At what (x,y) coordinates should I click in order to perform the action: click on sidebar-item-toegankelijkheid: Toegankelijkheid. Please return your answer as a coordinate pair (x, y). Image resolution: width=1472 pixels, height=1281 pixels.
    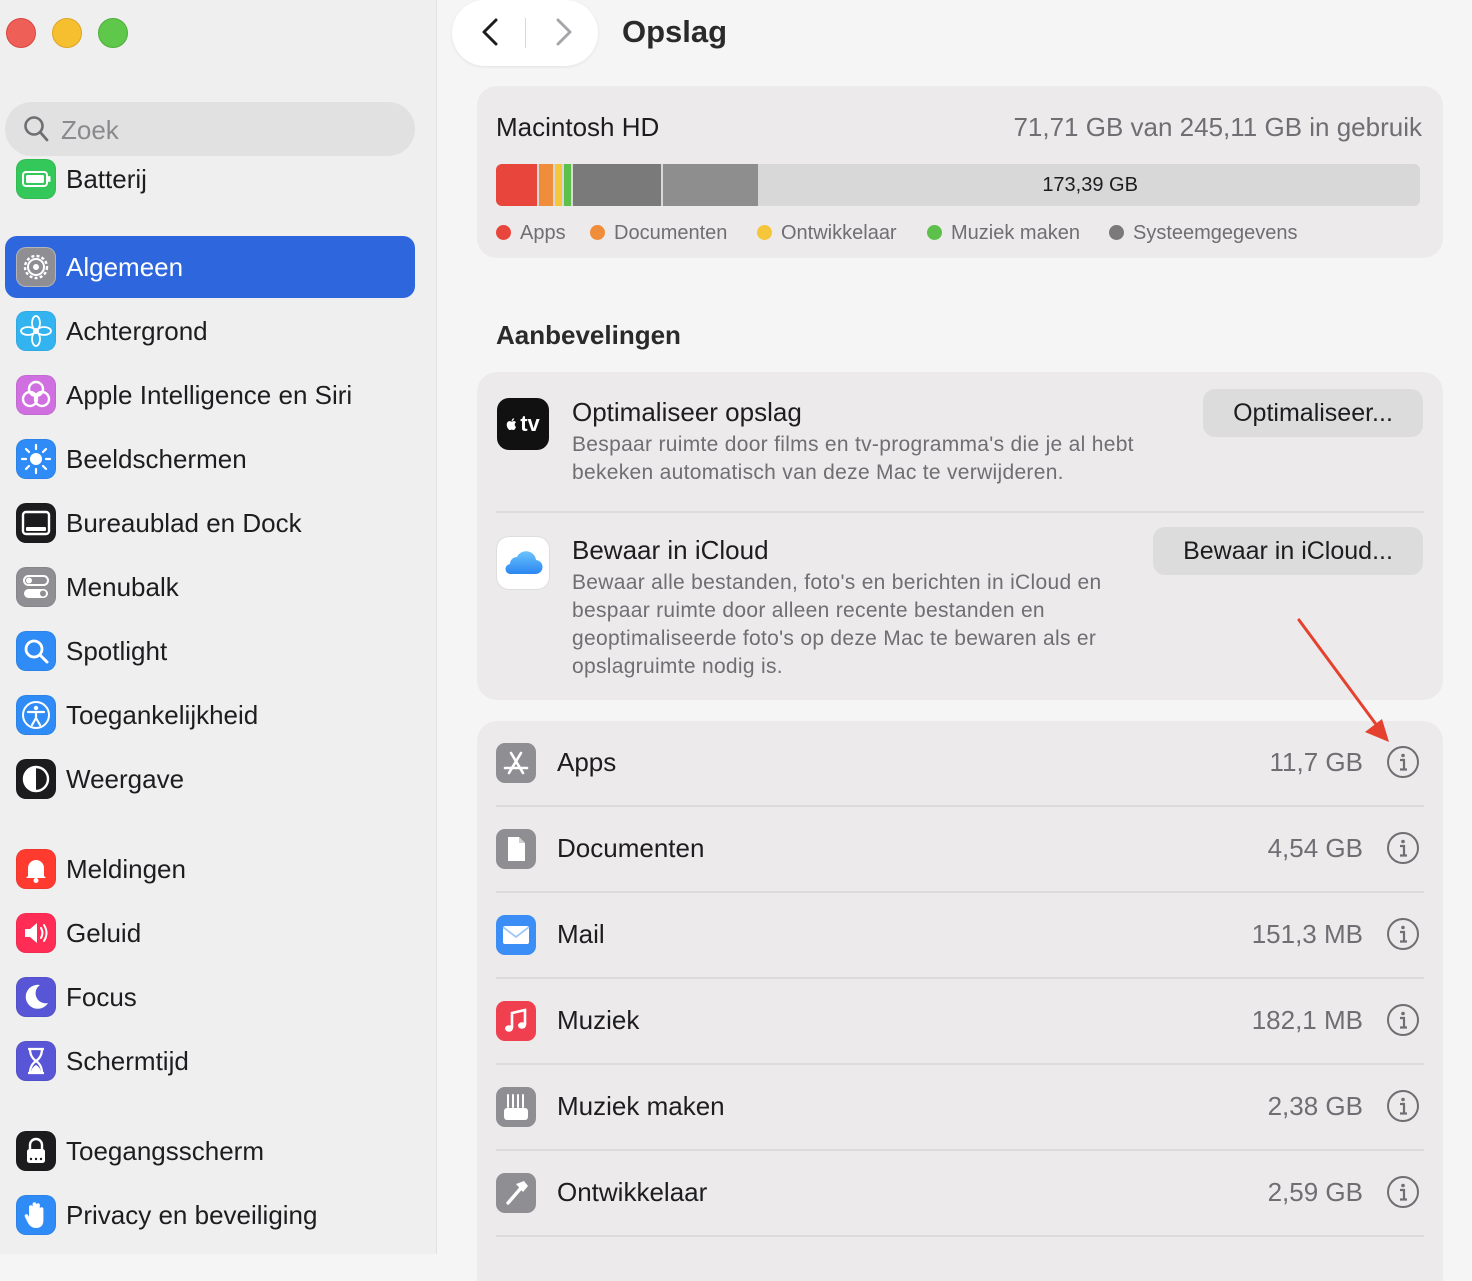
    Looking at the image, I should click on (210, 715).